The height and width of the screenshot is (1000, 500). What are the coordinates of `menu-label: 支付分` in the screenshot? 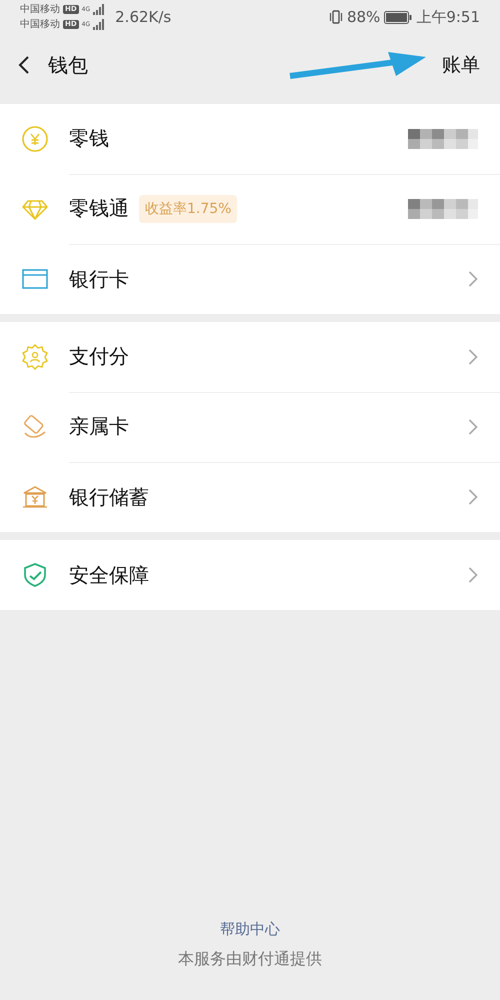 It's located at (99, 356).